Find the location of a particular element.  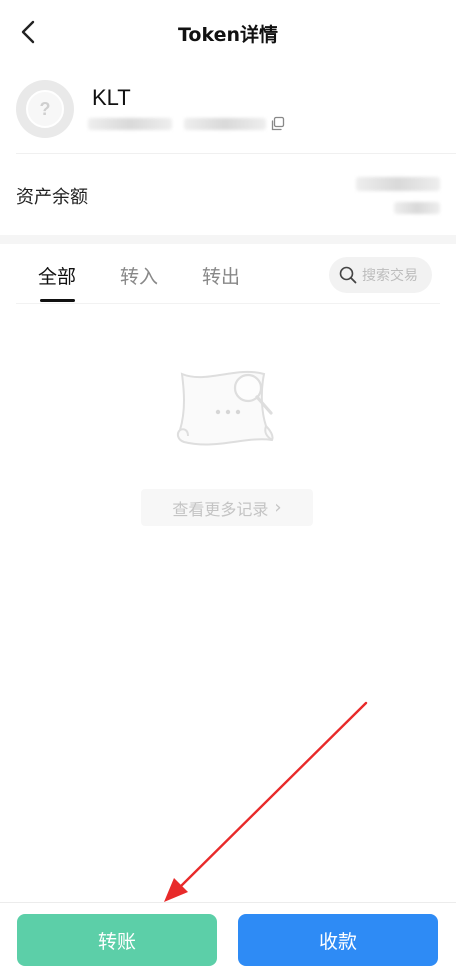

header-bar: Token详情 is located at coordinates (228, 33).